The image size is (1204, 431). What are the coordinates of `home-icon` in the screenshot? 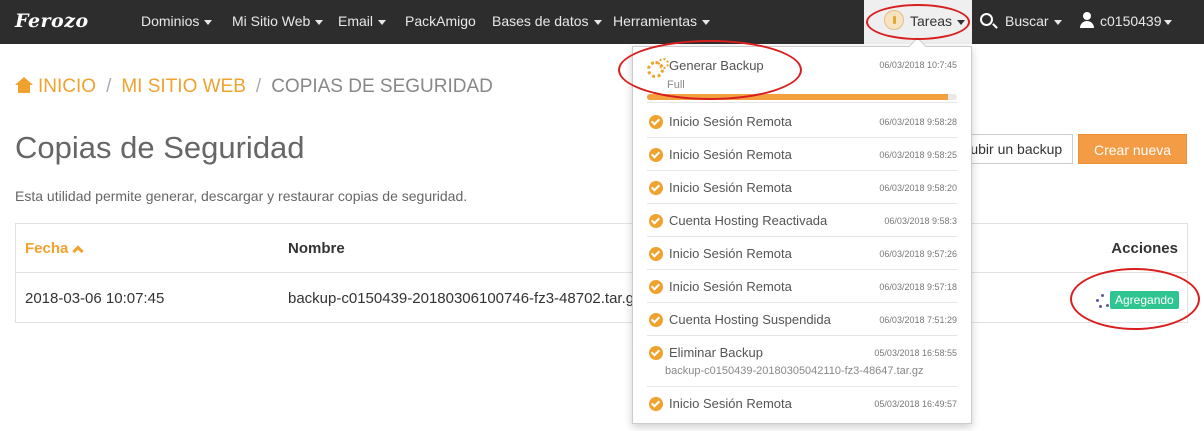 It's located at (24, 85).